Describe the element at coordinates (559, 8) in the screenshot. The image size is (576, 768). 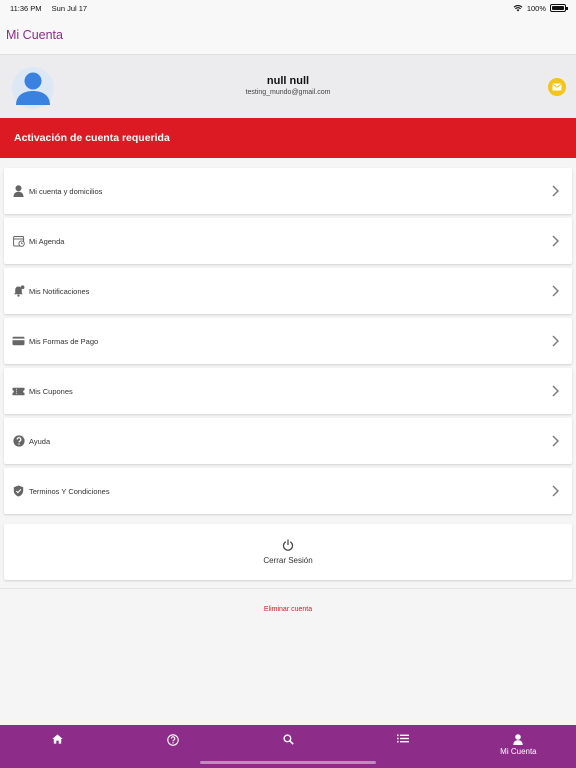
I see `battery-icon` at that location.